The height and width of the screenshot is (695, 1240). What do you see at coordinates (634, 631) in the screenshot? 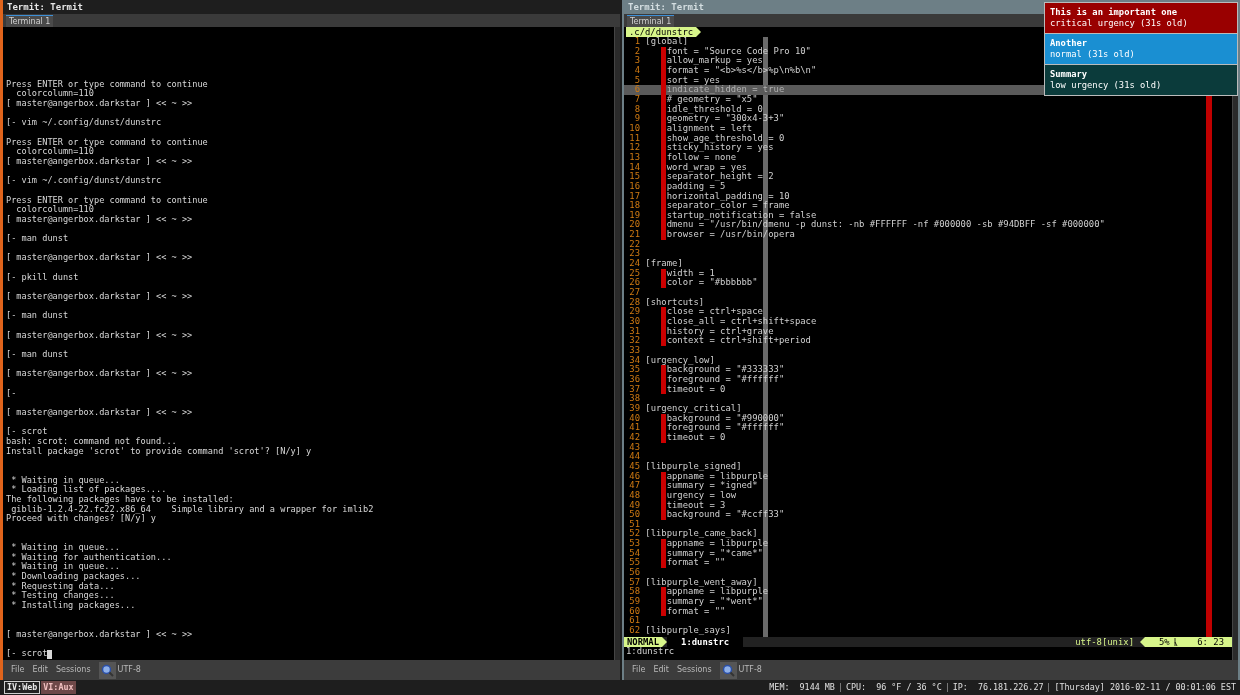
I see `line-number: 62` at bounding box center [634, 631].